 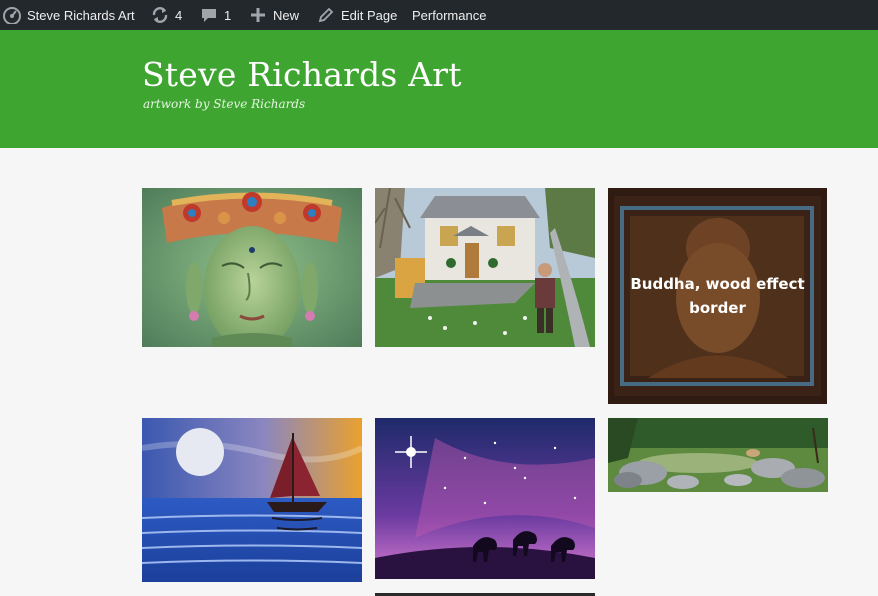 I want to click on three-kings-image, so click(x=485, y=498).